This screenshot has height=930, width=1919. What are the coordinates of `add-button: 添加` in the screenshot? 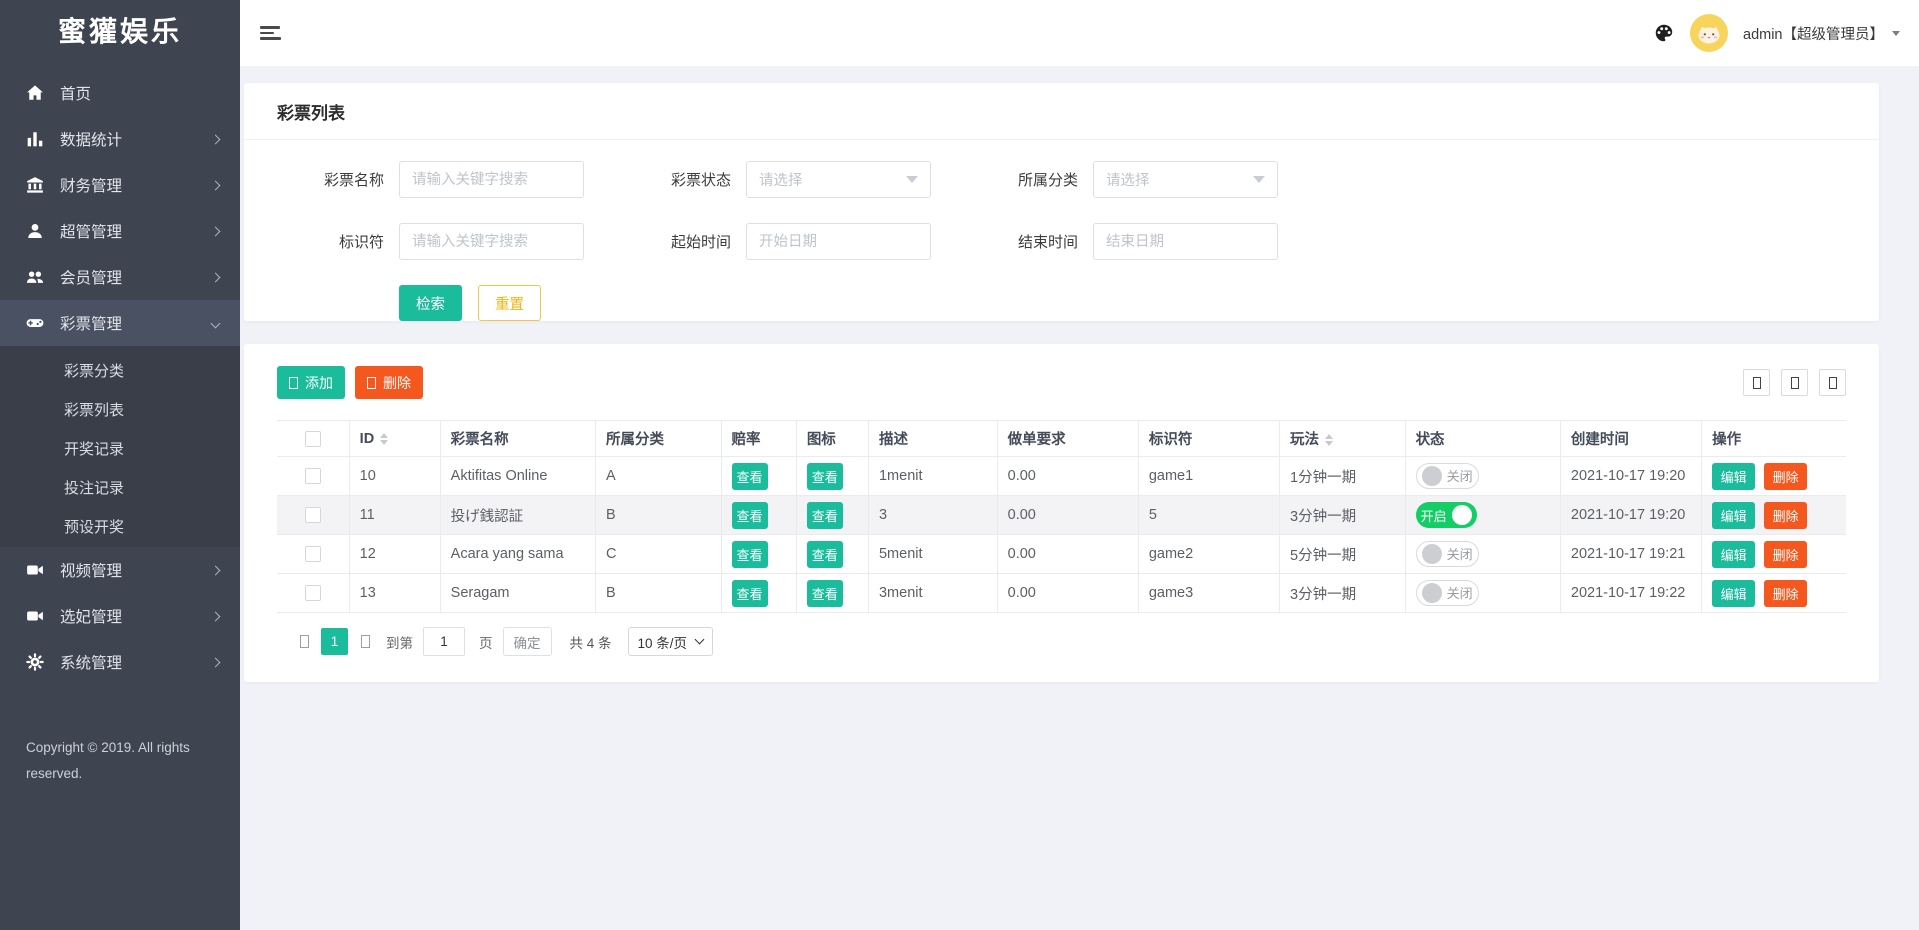 It's located at (311, 382).